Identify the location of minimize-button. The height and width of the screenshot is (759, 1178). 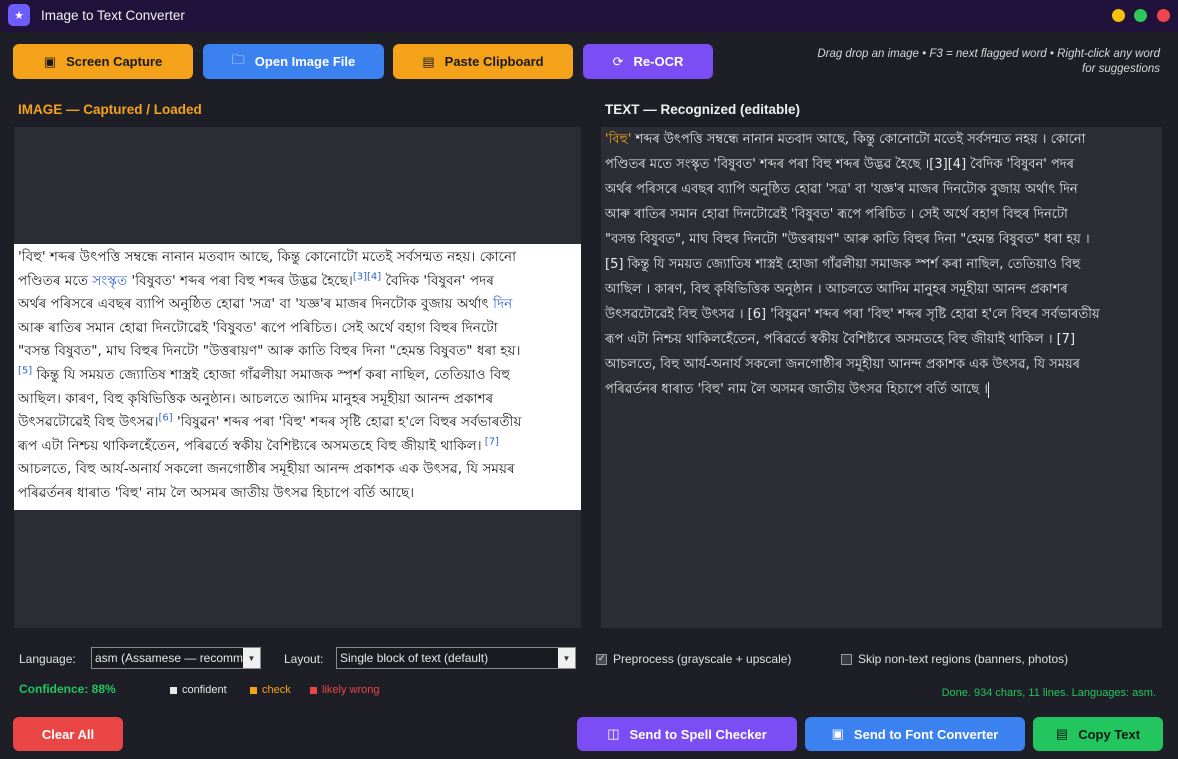
(1118, 15).